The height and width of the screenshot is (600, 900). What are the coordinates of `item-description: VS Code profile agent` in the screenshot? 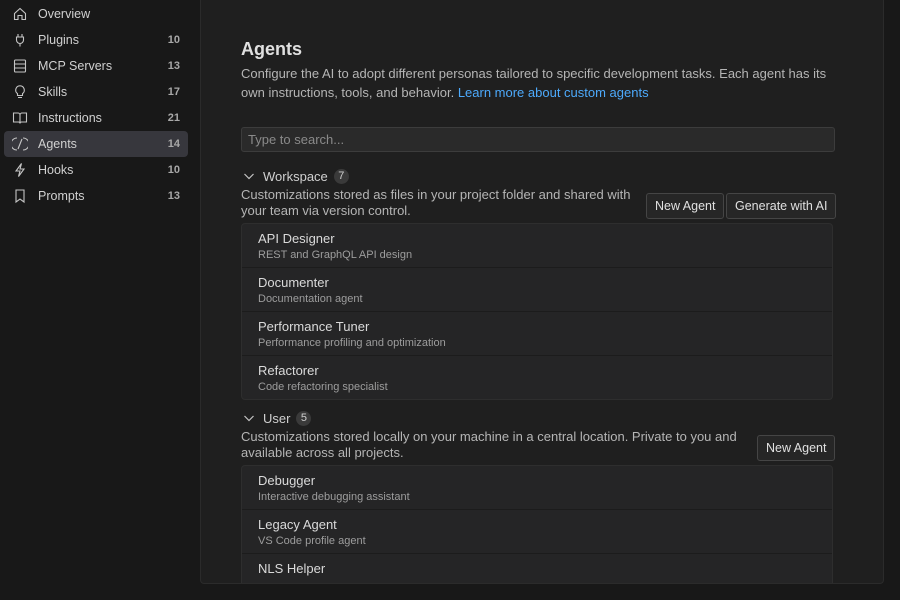 It's located at (312, 541).